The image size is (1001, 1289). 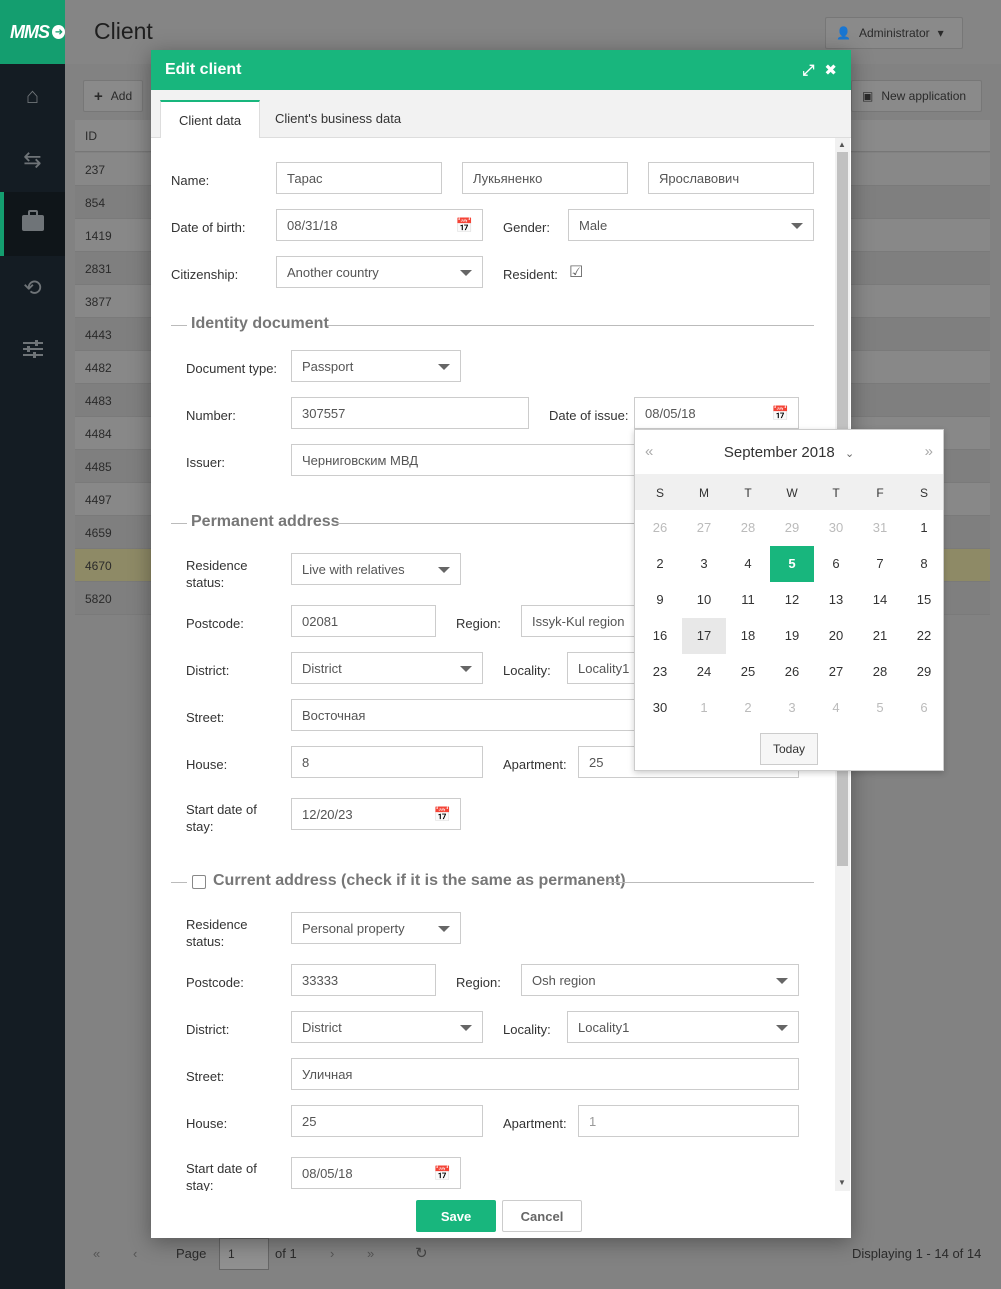 What do you see at coordinates (704, 600) in the screenshot?
I see `calendar-day: 10` at bounding box center [704, 600].